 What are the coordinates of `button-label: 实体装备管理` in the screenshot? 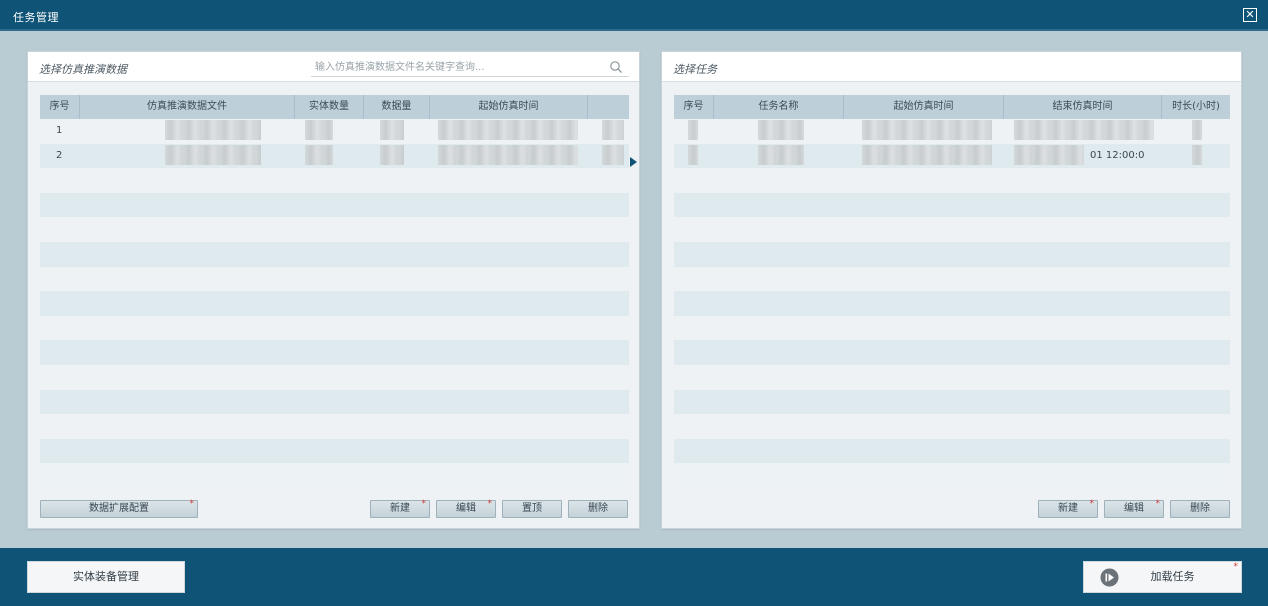 It's located at (106, 576).